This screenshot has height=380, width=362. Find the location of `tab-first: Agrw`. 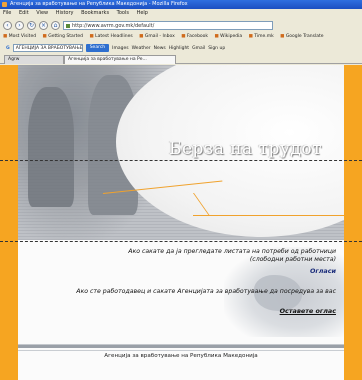

tab-first: Agrw is located at coordinates (34, 59).